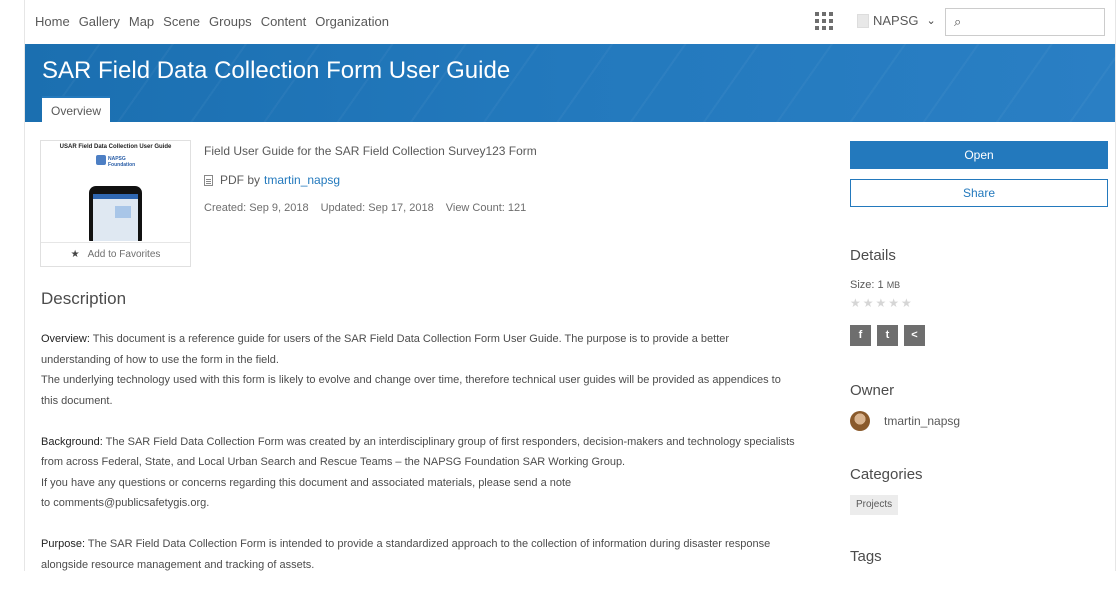 The height and width of the screenshot is (596, 1120). Describe the element at coordinates (76, 109) in the screenshot. I see `tab-overview: Overview` at that location.